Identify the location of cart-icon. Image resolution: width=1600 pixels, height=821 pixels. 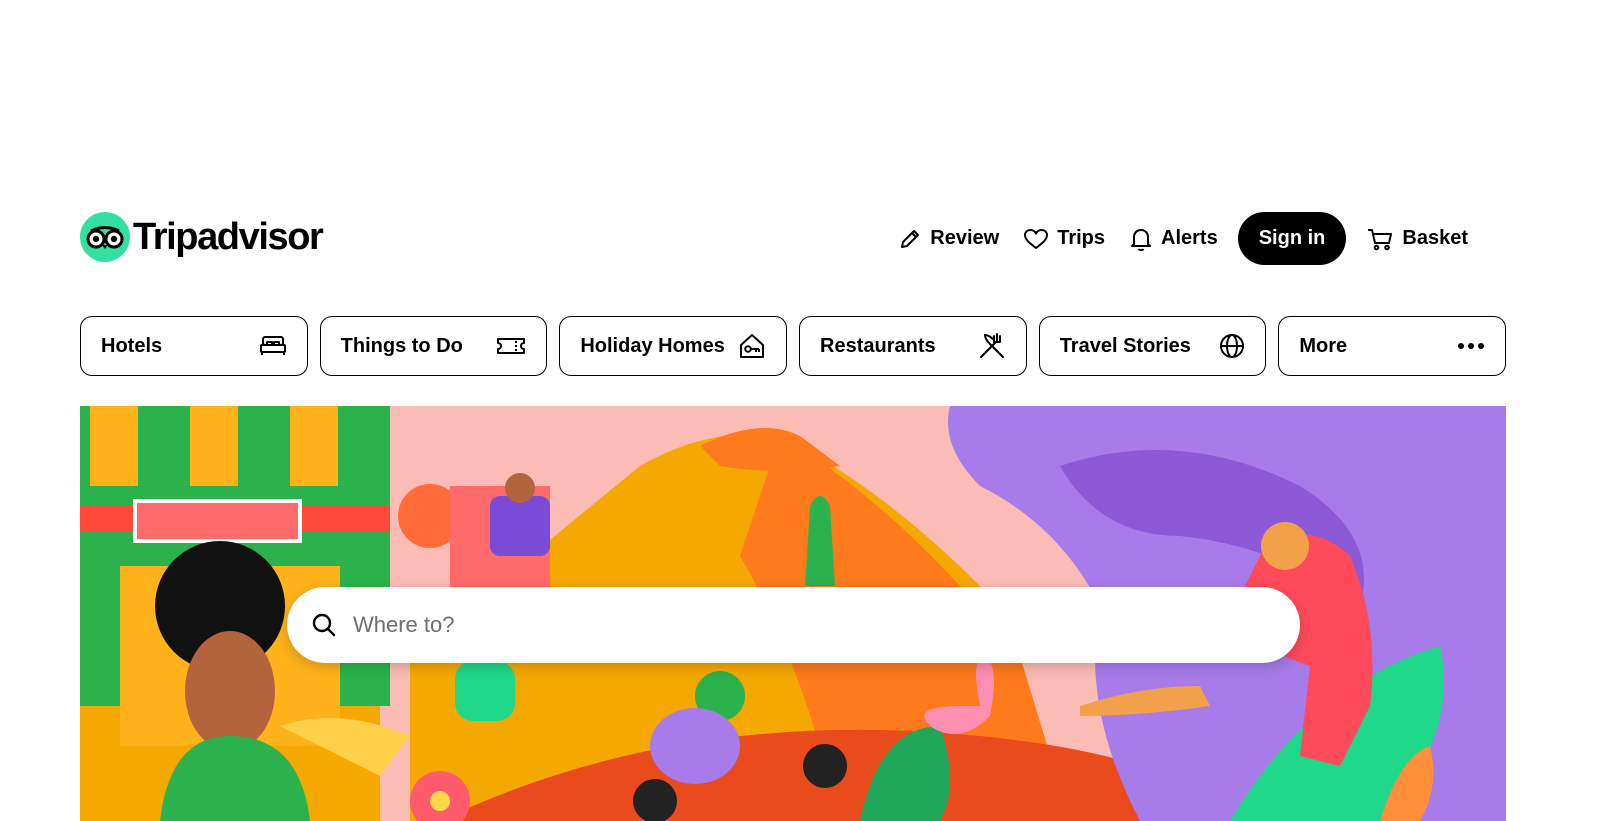
(1380, 239).